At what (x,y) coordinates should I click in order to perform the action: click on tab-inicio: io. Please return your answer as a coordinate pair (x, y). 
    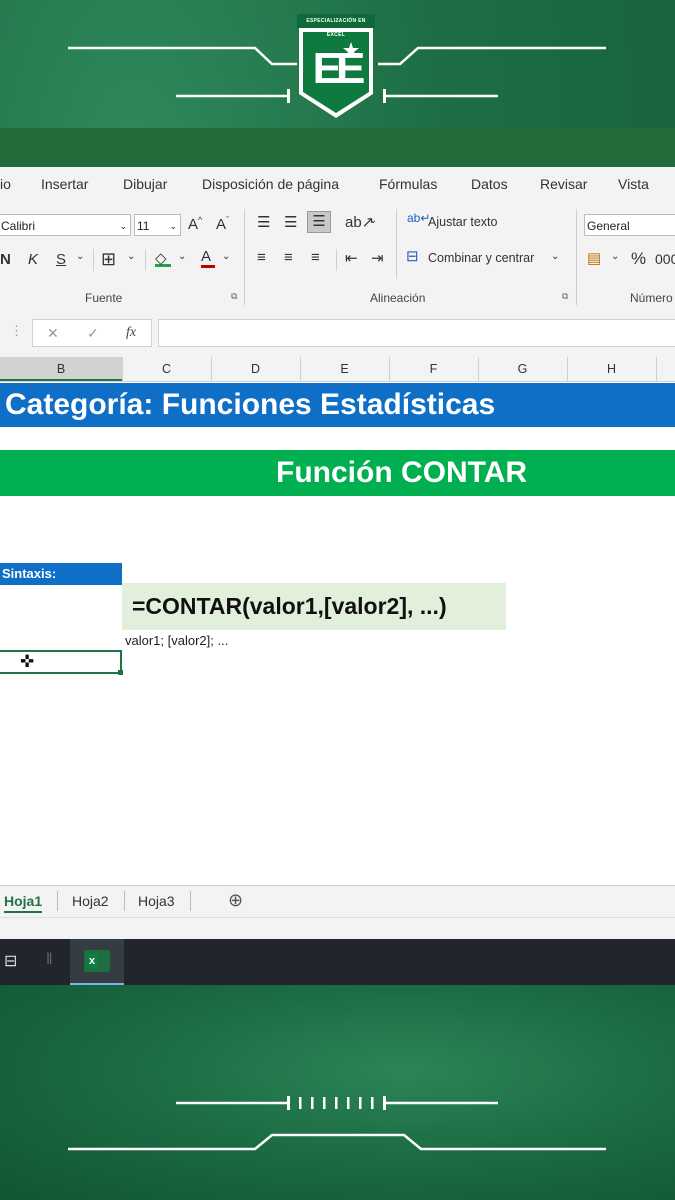
    Looking at the image, I should click on (5, 184).